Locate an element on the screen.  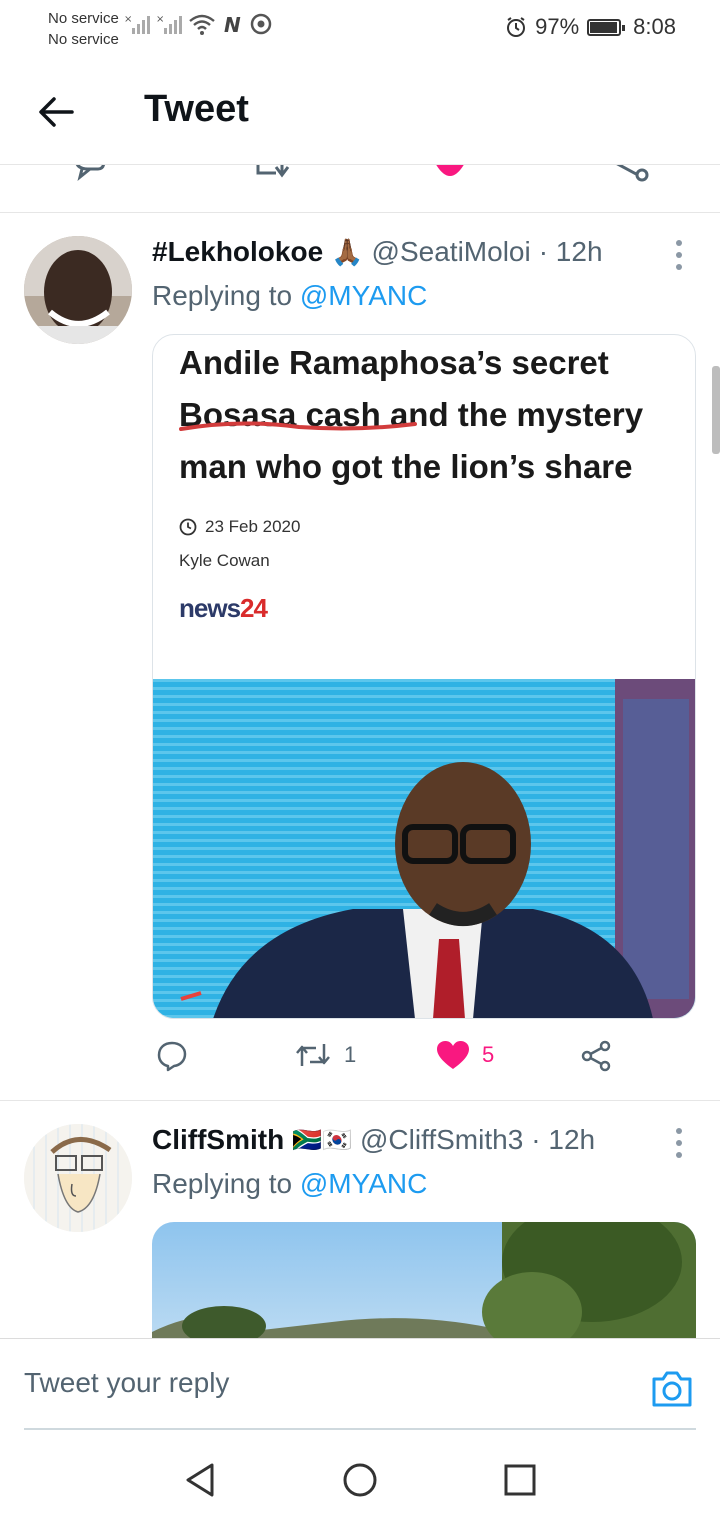
camera-icon is located at coordinates (672, 1389).